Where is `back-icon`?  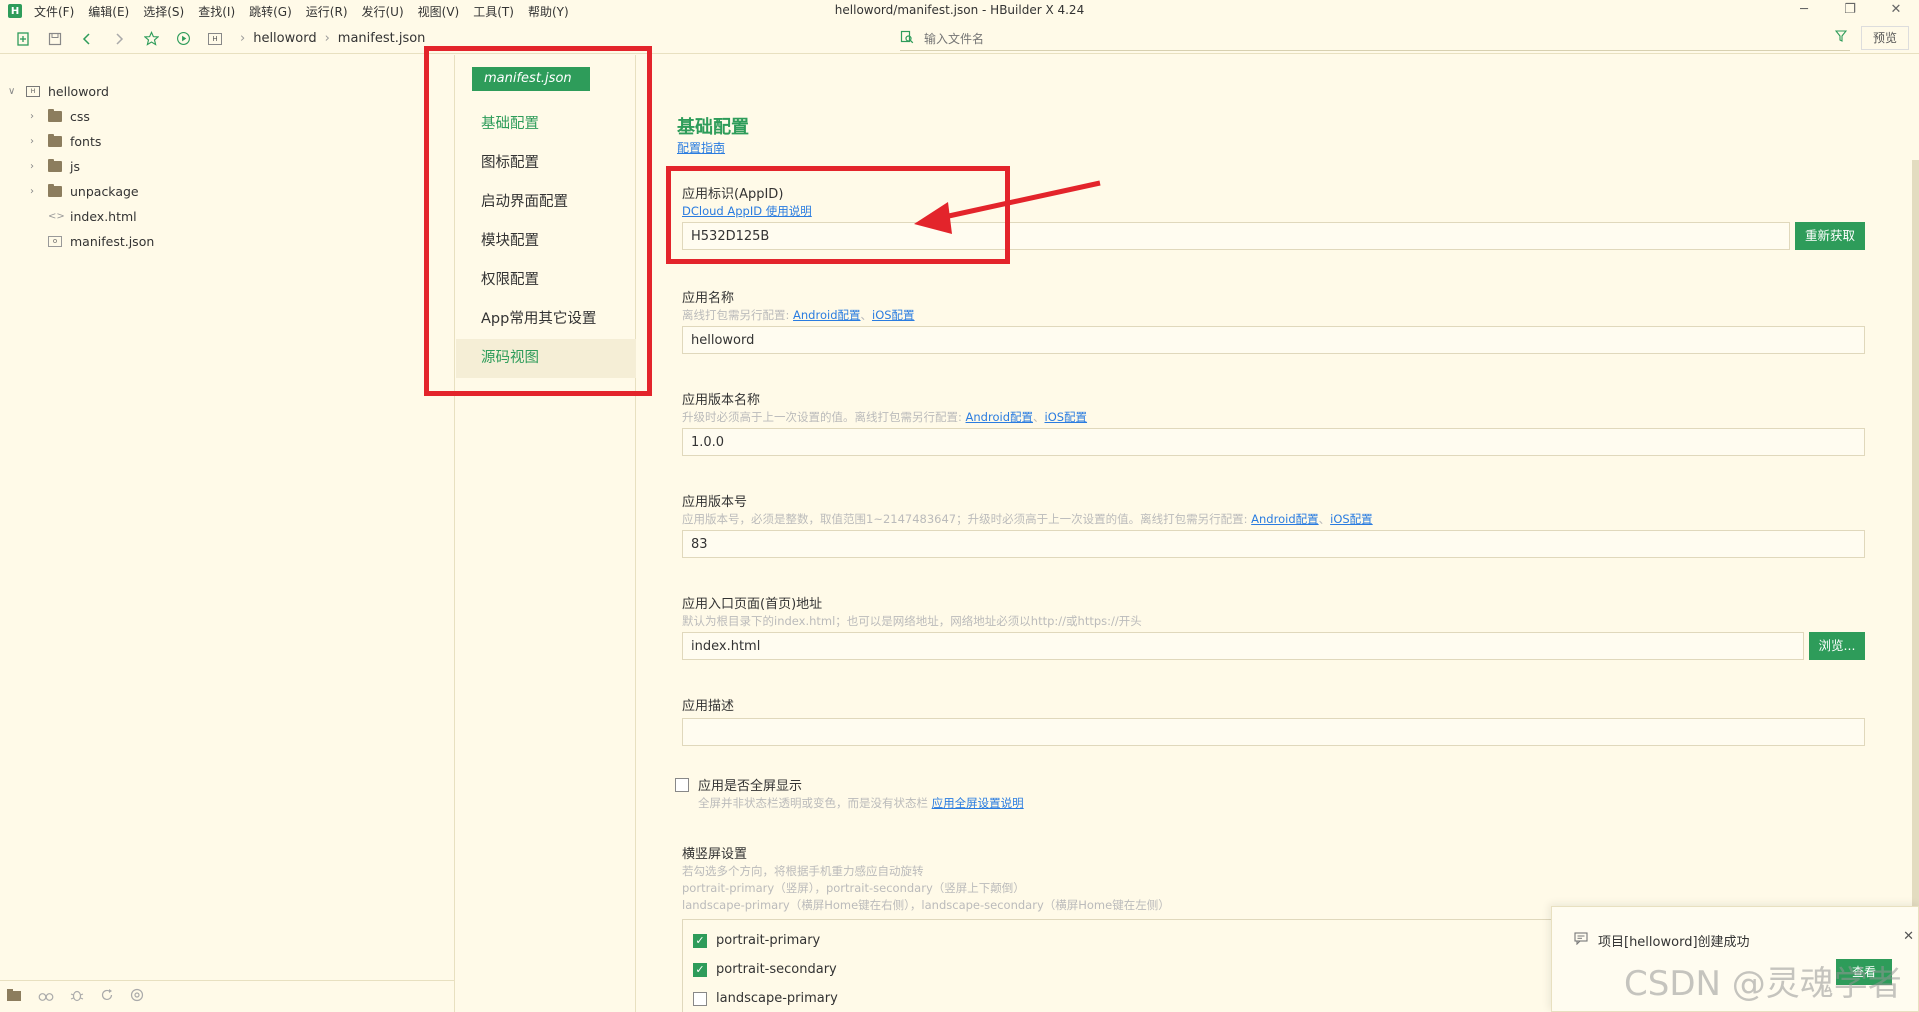 back-icon is located at coordinates (87, 39).